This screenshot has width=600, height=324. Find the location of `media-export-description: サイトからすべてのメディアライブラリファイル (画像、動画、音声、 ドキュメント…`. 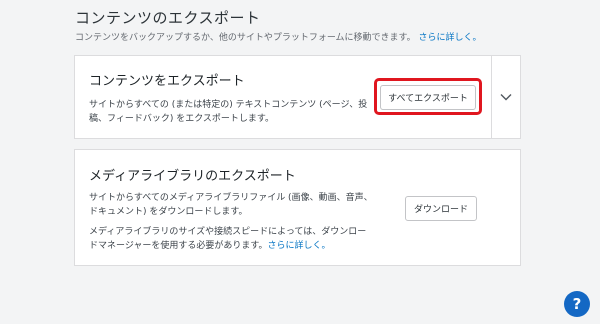

media-export-description: サイトからすべてのメディアライブラリファイル (画像、動画、音声、 ドキュメント… is located at coordinates (239, 205).